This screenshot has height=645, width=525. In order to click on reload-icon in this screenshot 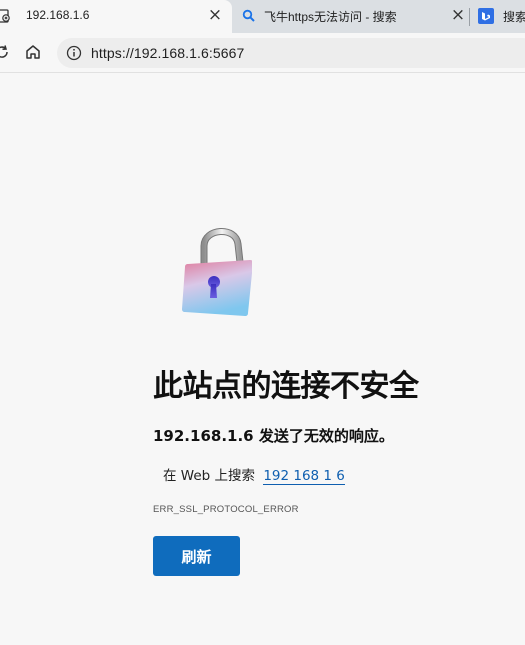, I will do `click(6, 52)`.